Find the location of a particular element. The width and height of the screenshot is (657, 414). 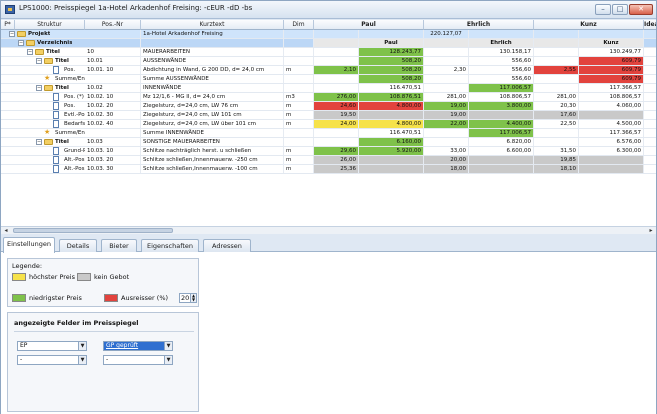

scroll-right-arrow-icon: ▸ is located at coordinates (651, 230).